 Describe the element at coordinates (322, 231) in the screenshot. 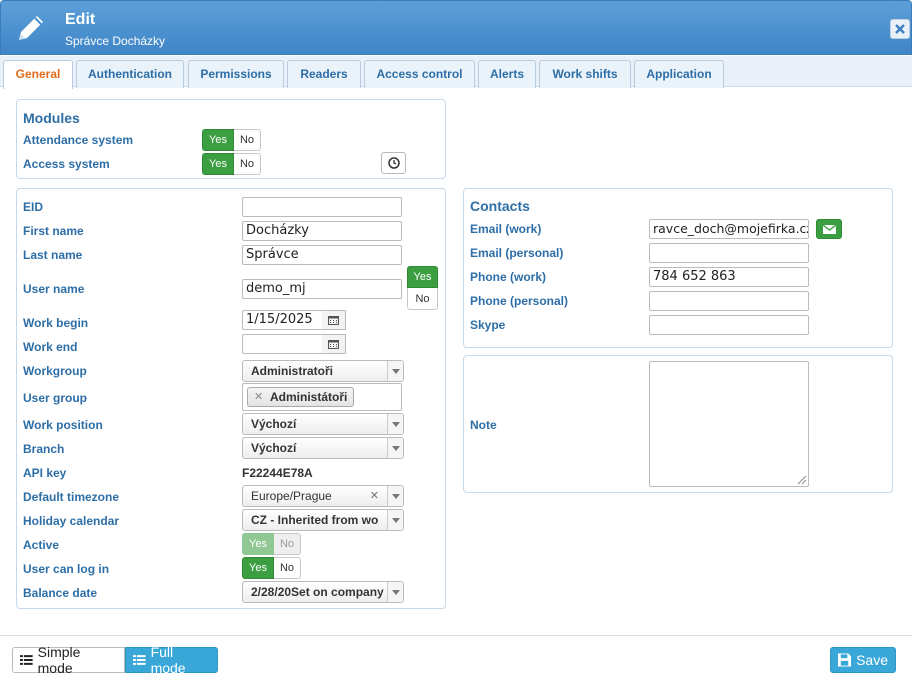

I see `first-name-input: Docházky` at that location.